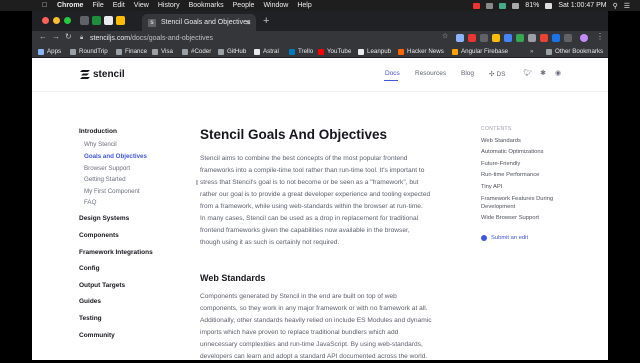  Describe the element at coordinates (510, 175) in the screenshot. I see `toc-item-runtime-performance: Run-time Performance` at that location.